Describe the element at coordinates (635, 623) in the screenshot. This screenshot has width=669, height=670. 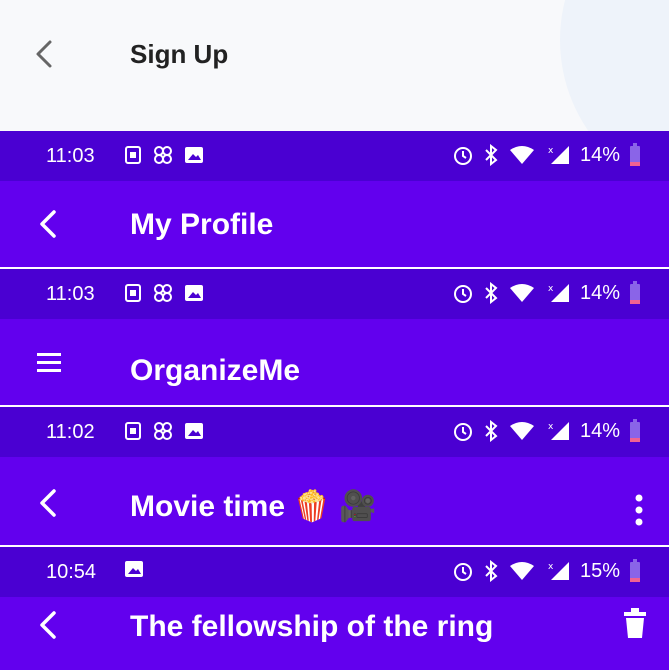
I see `trash-icon` at that location.